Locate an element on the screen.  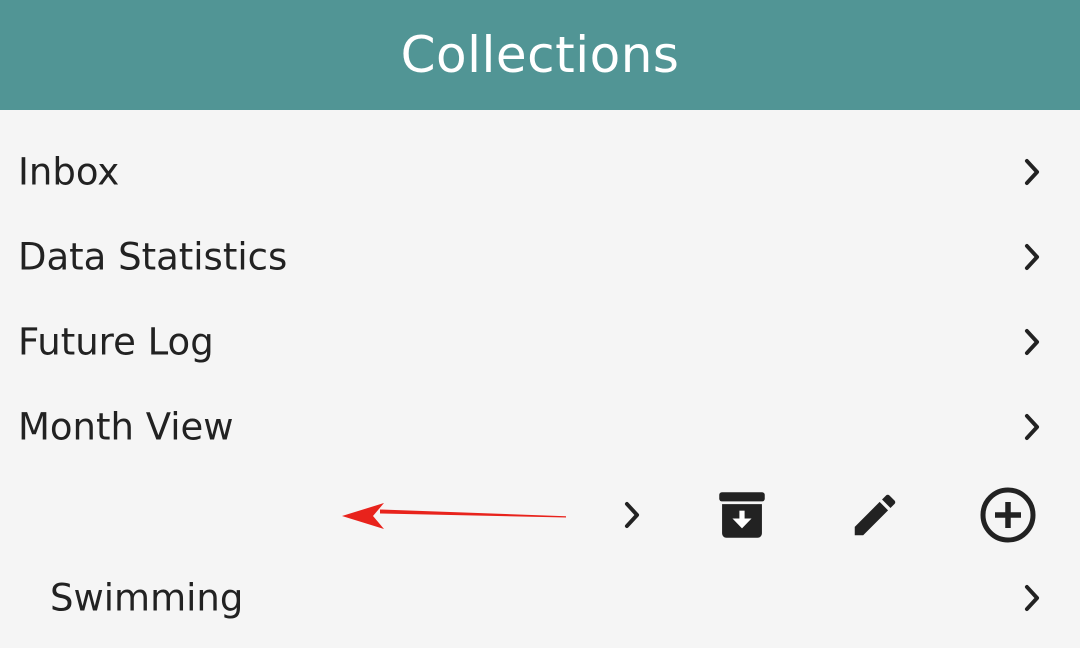
add-circle-icon is located at coordinates (1008, 515).